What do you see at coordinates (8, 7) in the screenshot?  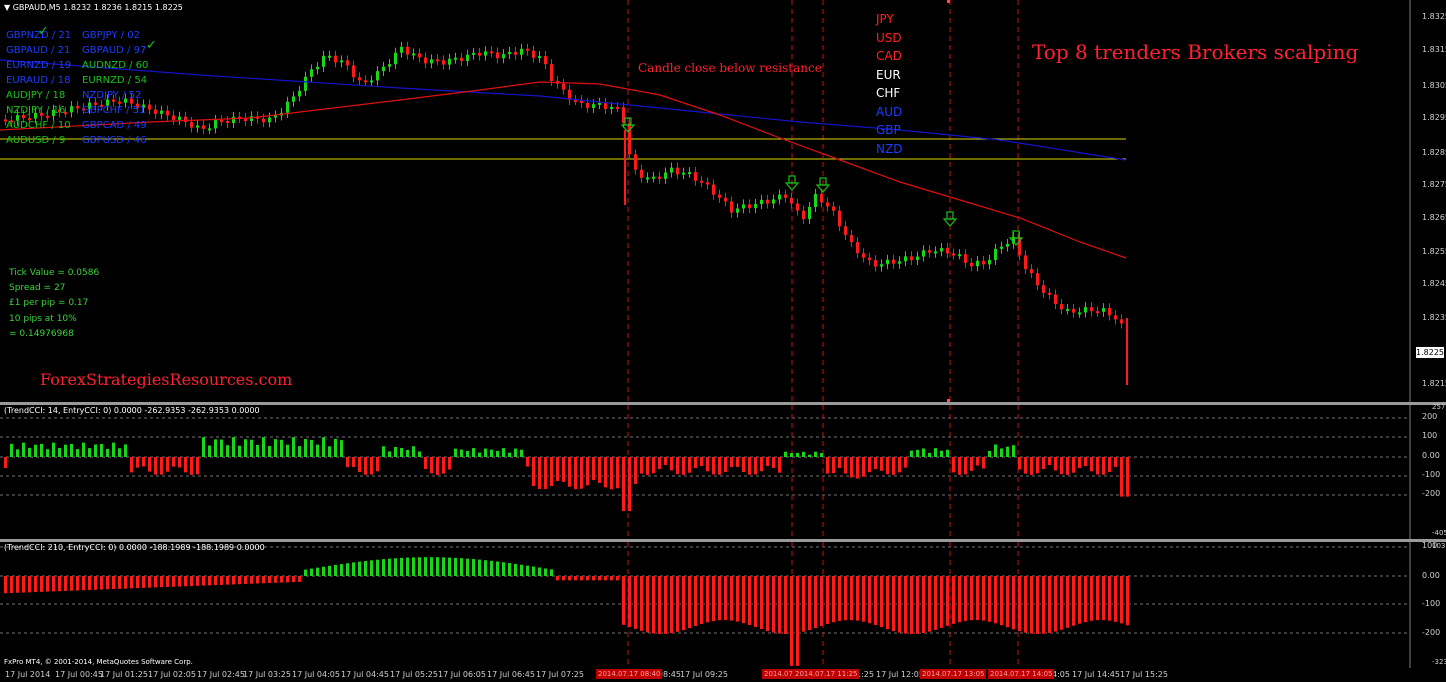 I see `chart-menu-icon: ▼` at bounding box center [8, 7].